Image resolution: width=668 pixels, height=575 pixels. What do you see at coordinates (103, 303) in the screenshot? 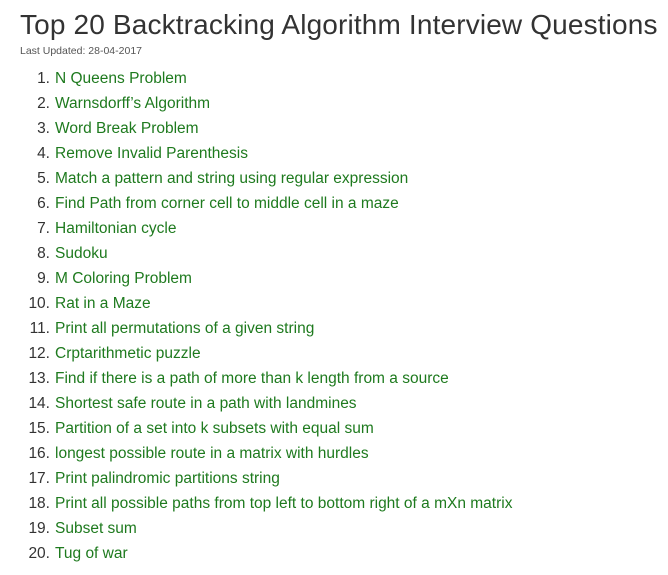
I see `question-link: Rat in a Maze` at bounding box center [103, 303].